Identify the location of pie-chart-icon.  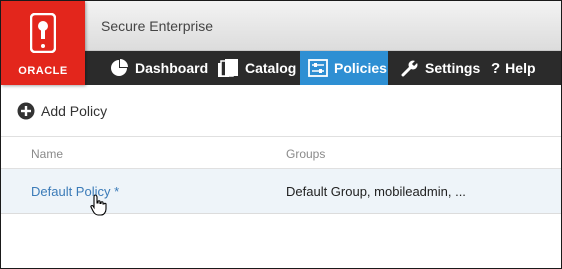
(119, 67).